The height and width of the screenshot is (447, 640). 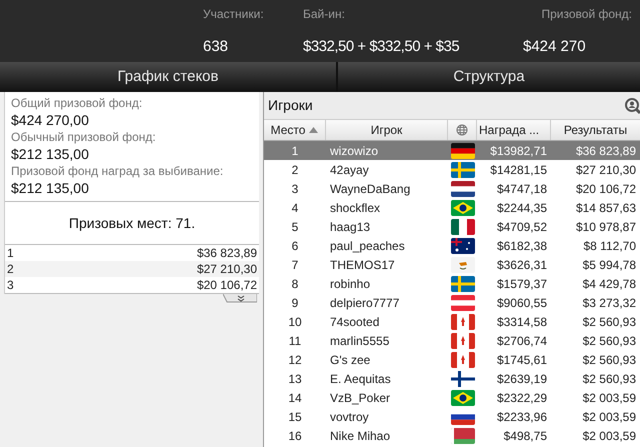 I want to click on prizepool-label: Призовой фонд:, so click(x=586, y=14).